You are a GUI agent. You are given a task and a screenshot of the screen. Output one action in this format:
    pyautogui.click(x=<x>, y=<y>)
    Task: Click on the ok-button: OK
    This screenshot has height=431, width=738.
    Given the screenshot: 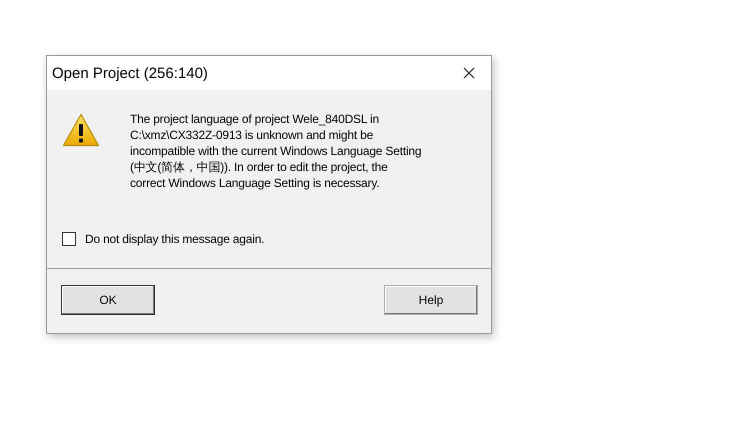 What is the action you would take?
    pyautogui.click(x=108, y=300)
    